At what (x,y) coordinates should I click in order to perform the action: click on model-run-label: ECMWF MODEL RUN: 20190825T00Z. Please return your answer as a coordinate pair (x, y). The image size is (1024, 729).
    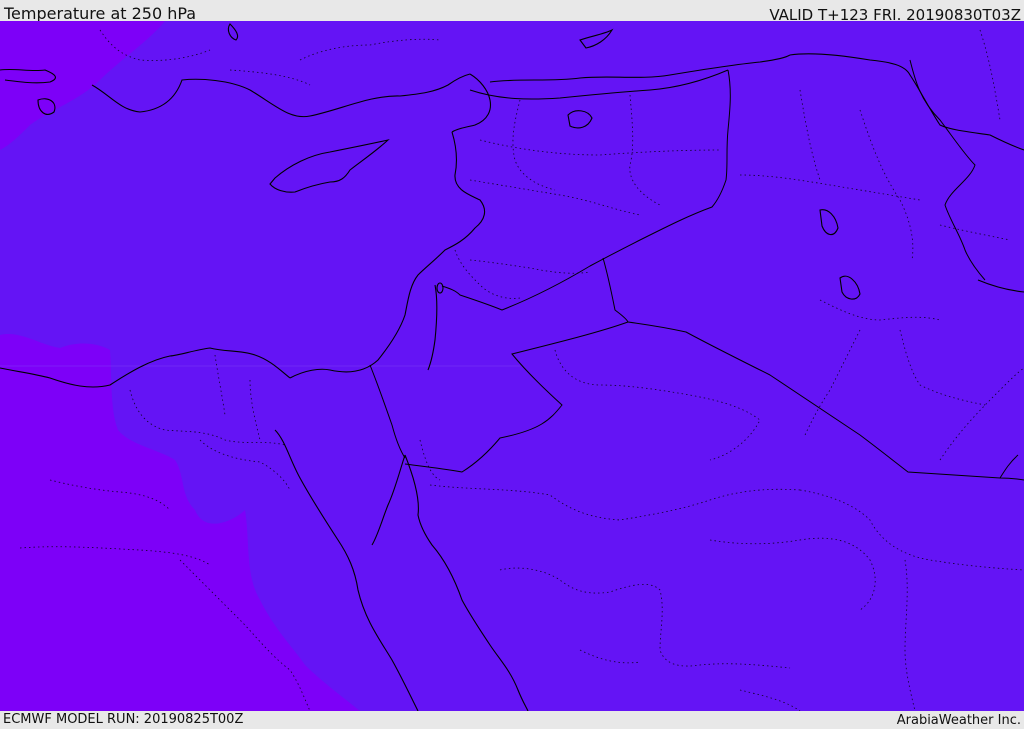
    Looking at the image, I should click on (123, 719).